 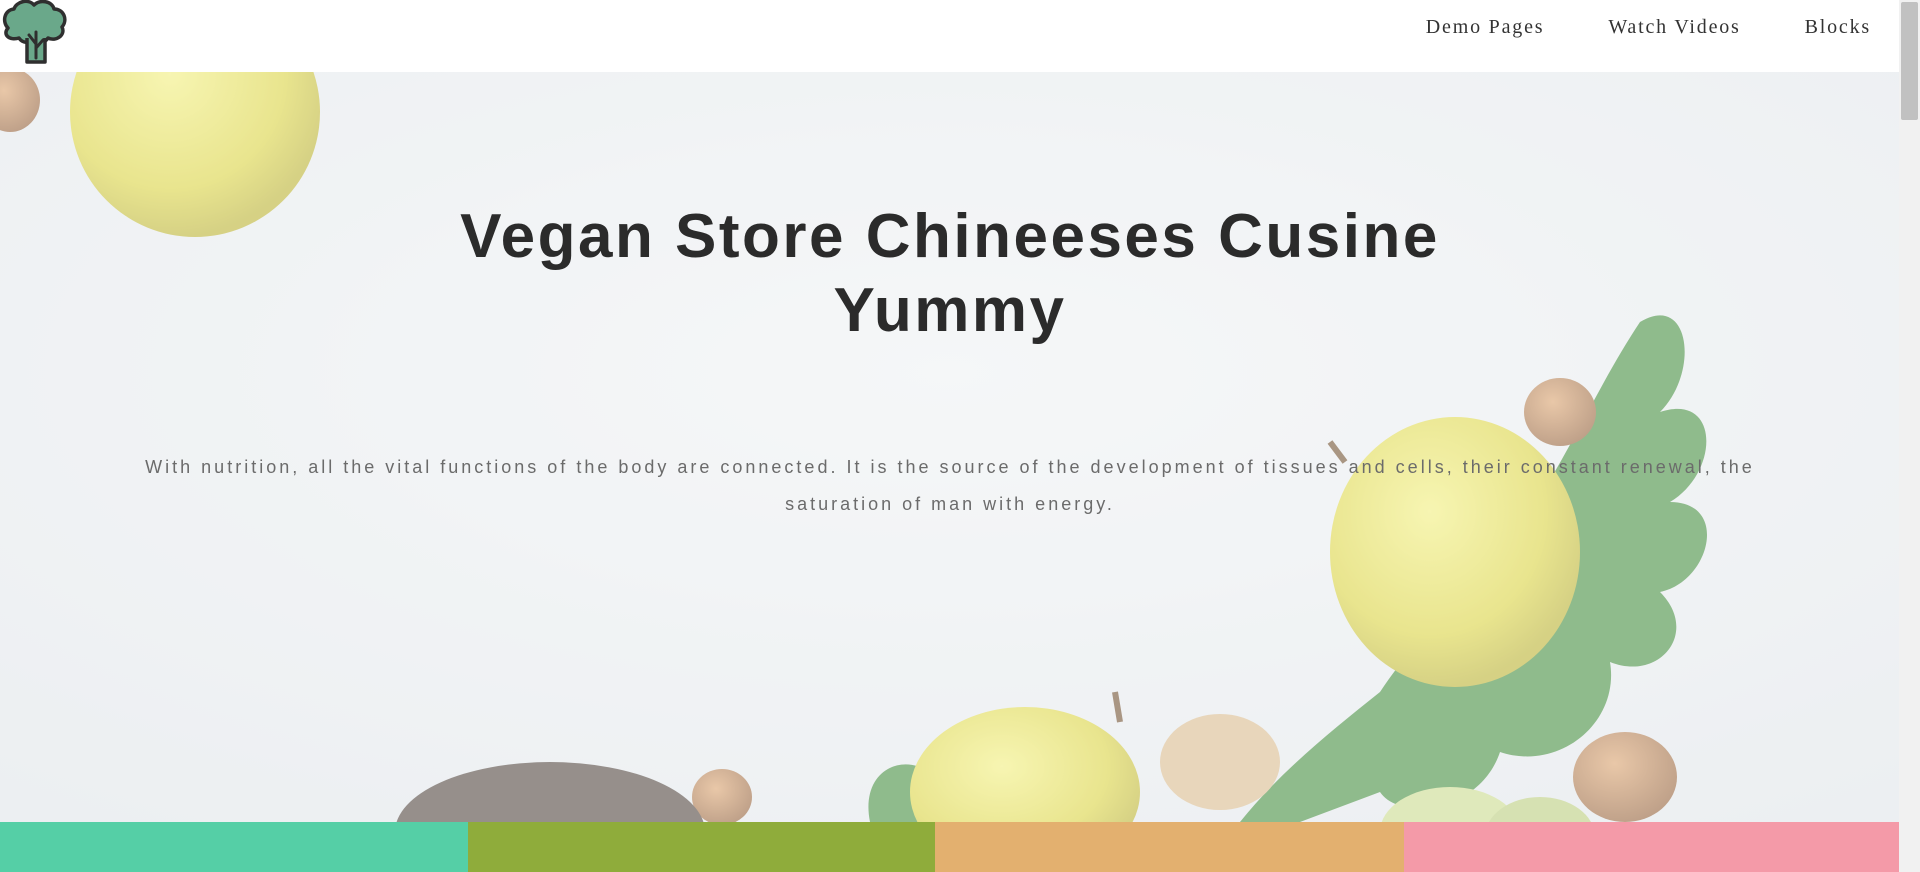 I want to click on color-bar-pink, so click(x=1651, y=847).